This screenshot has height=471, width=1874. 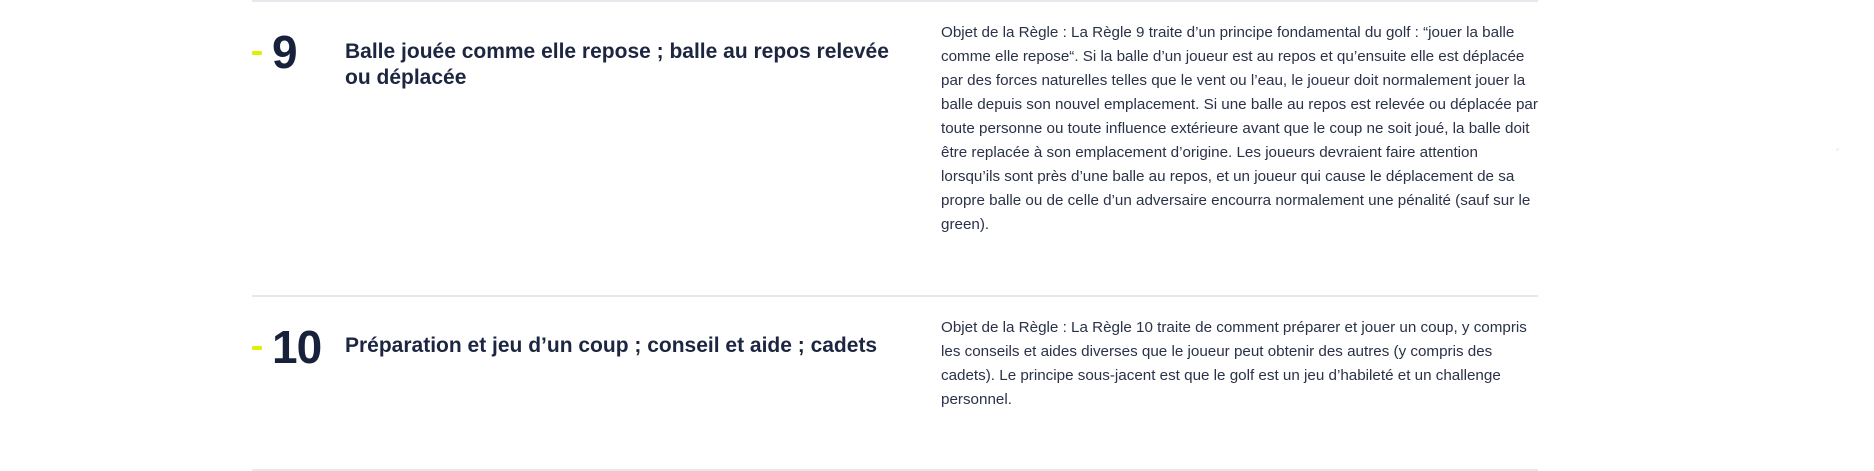 What do you see at coordinates (1837, 149) in the screenshot?
I see `scroll-indicator-icon` at bounding box center [1837, 149].